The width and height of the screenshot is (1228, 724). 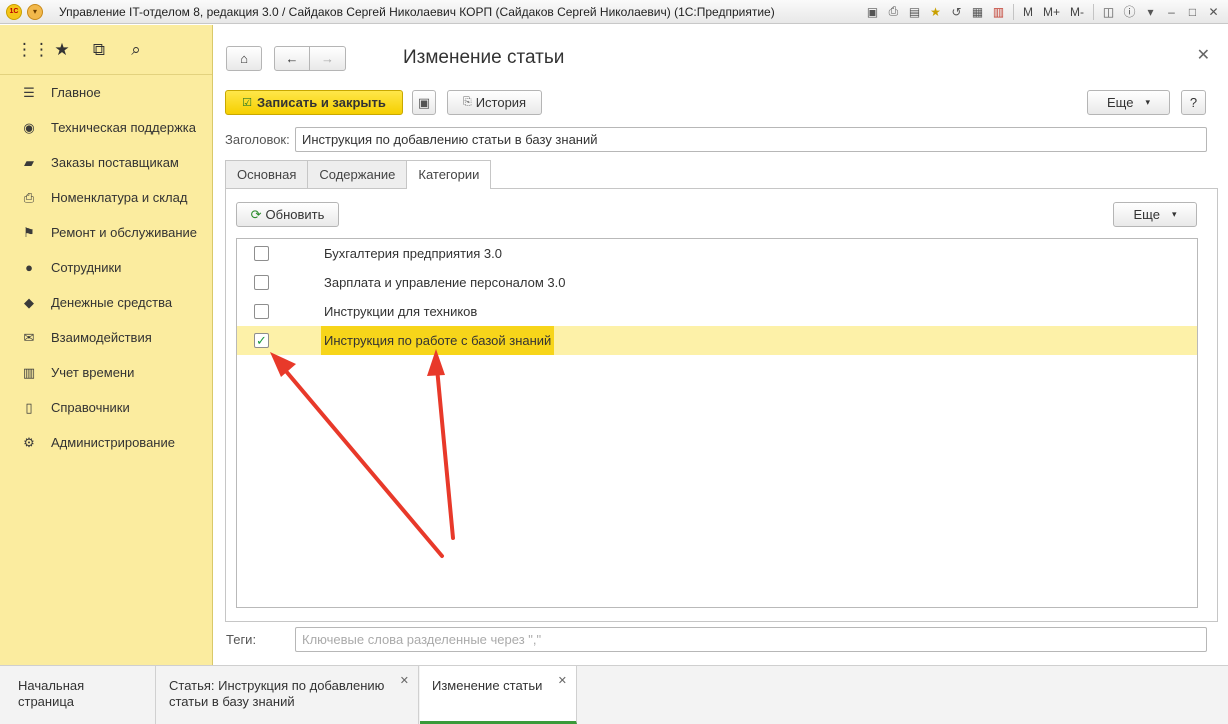 What do you see at coordinates (1203, 55) in the screenshot?
I see `close-form-icon: ✕` at bounding box center [1203, 55].